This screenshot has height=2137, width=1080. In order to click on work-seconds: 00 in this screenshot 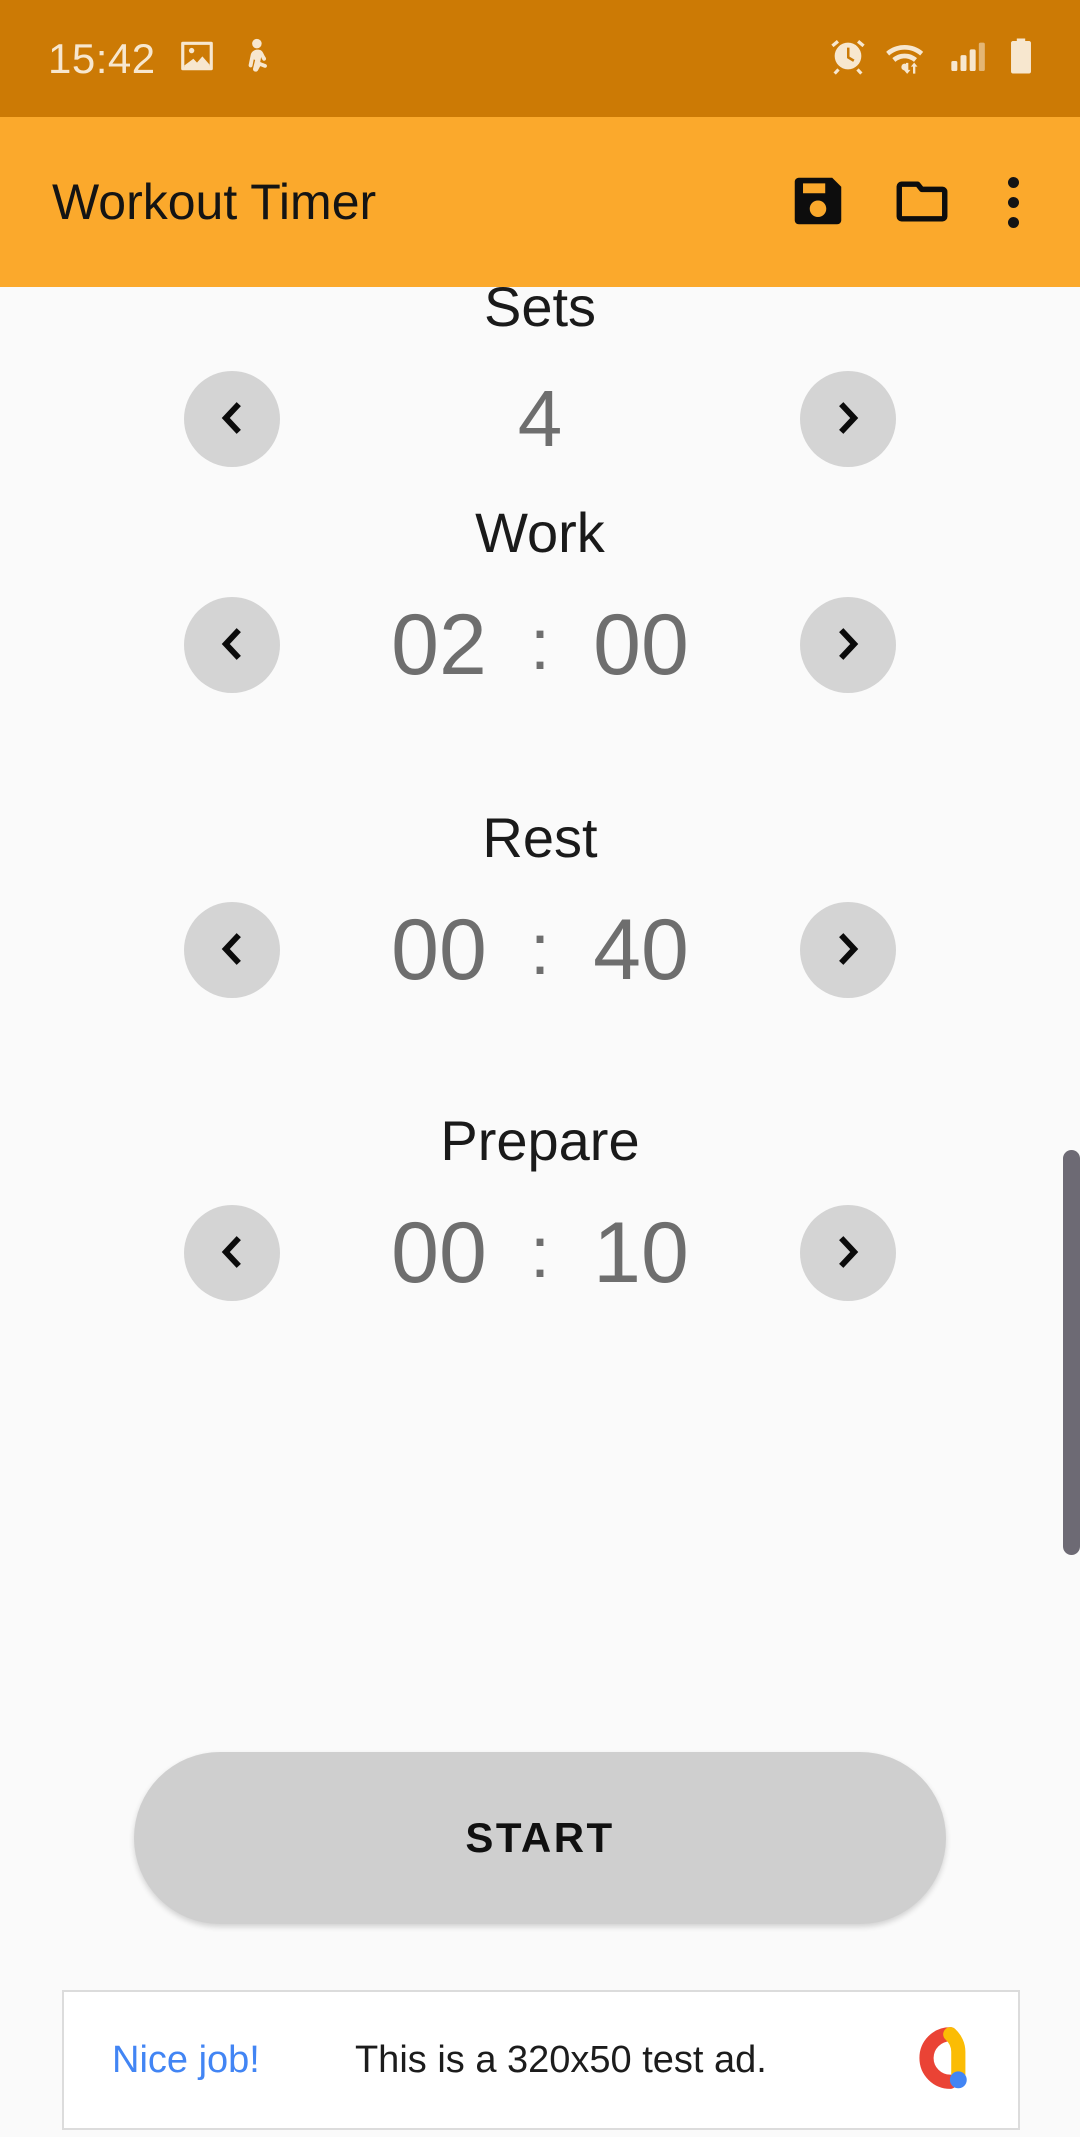, I will do `click(641, 645)`.